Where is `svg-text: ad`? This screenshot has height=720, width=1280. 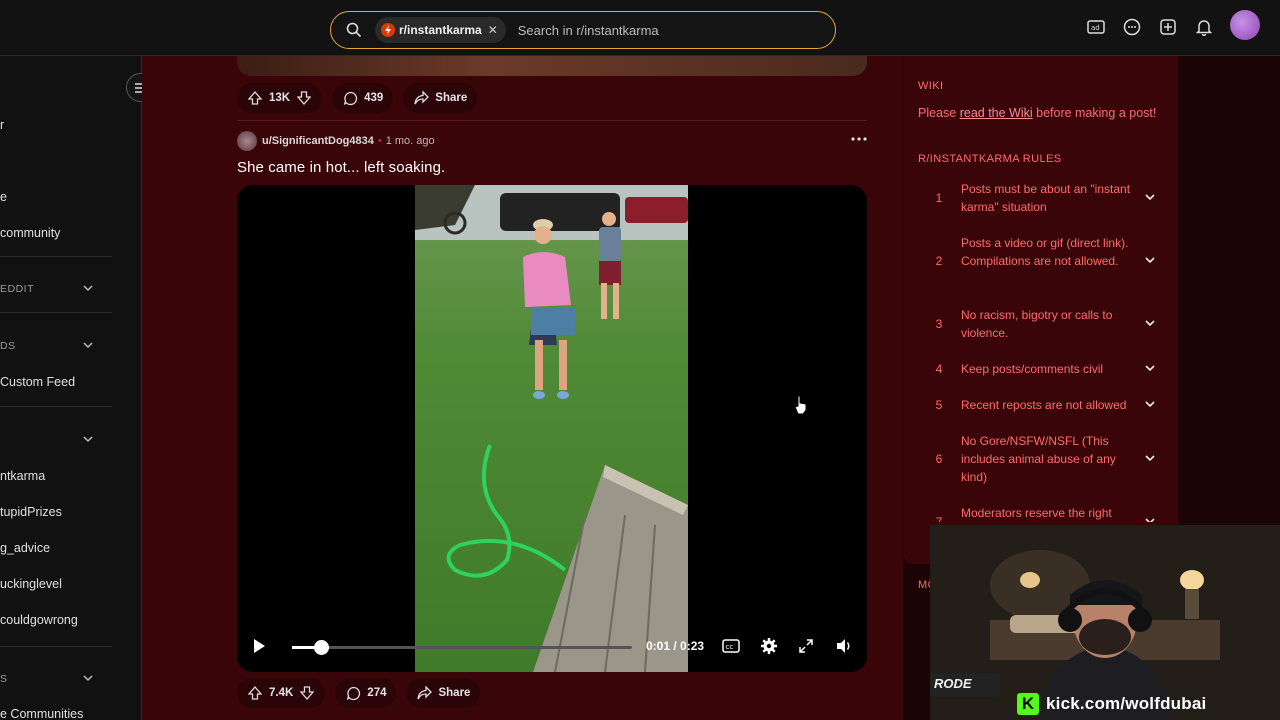
svg-text: ad is located at coordinates (1095, 28).